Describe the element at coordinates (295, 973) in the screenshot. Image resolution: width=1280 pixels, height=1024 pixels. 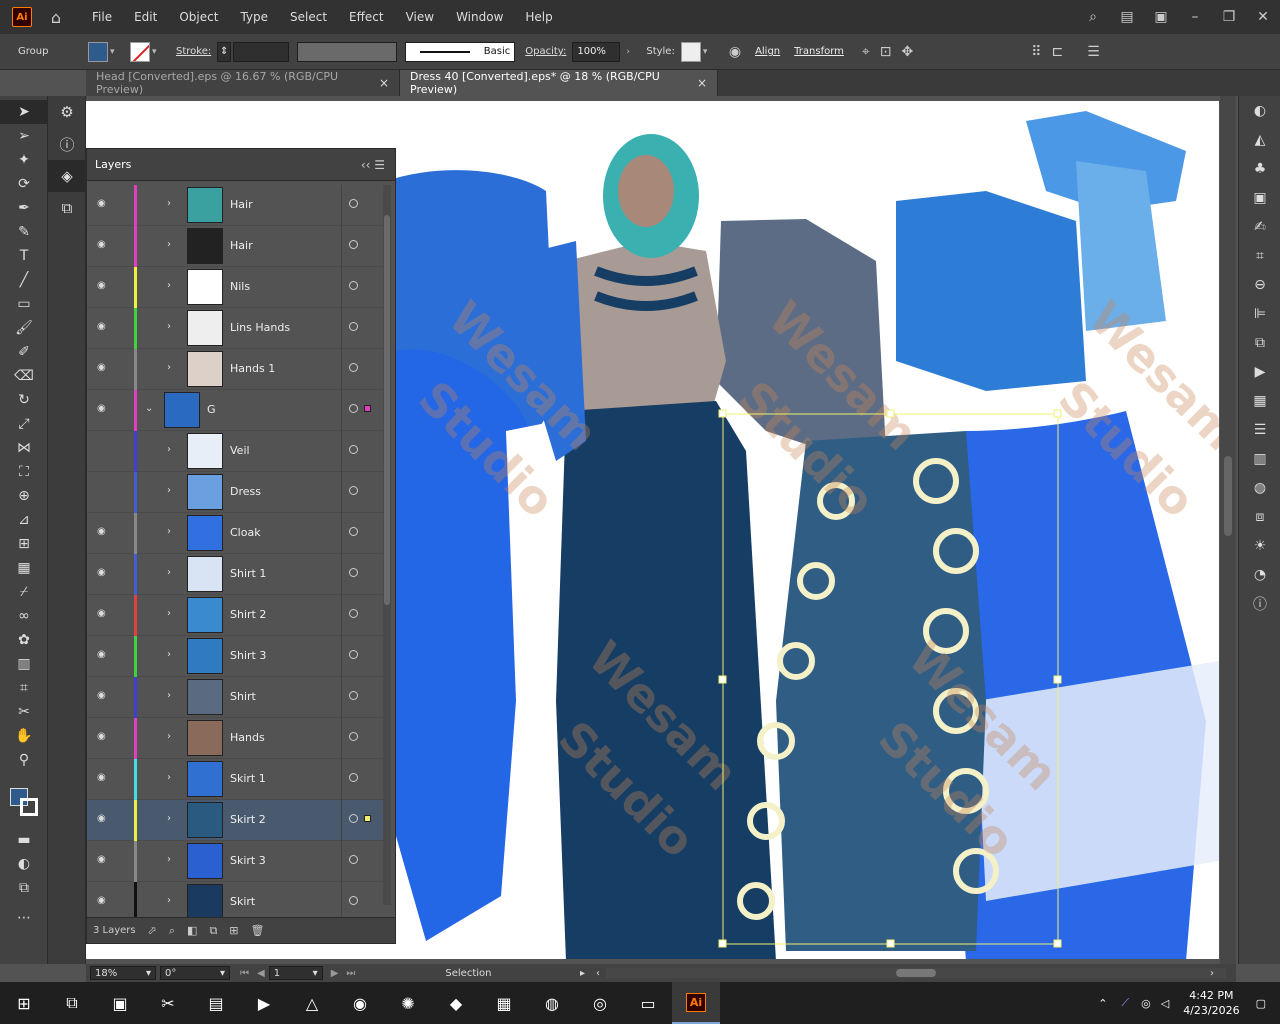
I see `artboard-number-field: 1 ▾` at that location.